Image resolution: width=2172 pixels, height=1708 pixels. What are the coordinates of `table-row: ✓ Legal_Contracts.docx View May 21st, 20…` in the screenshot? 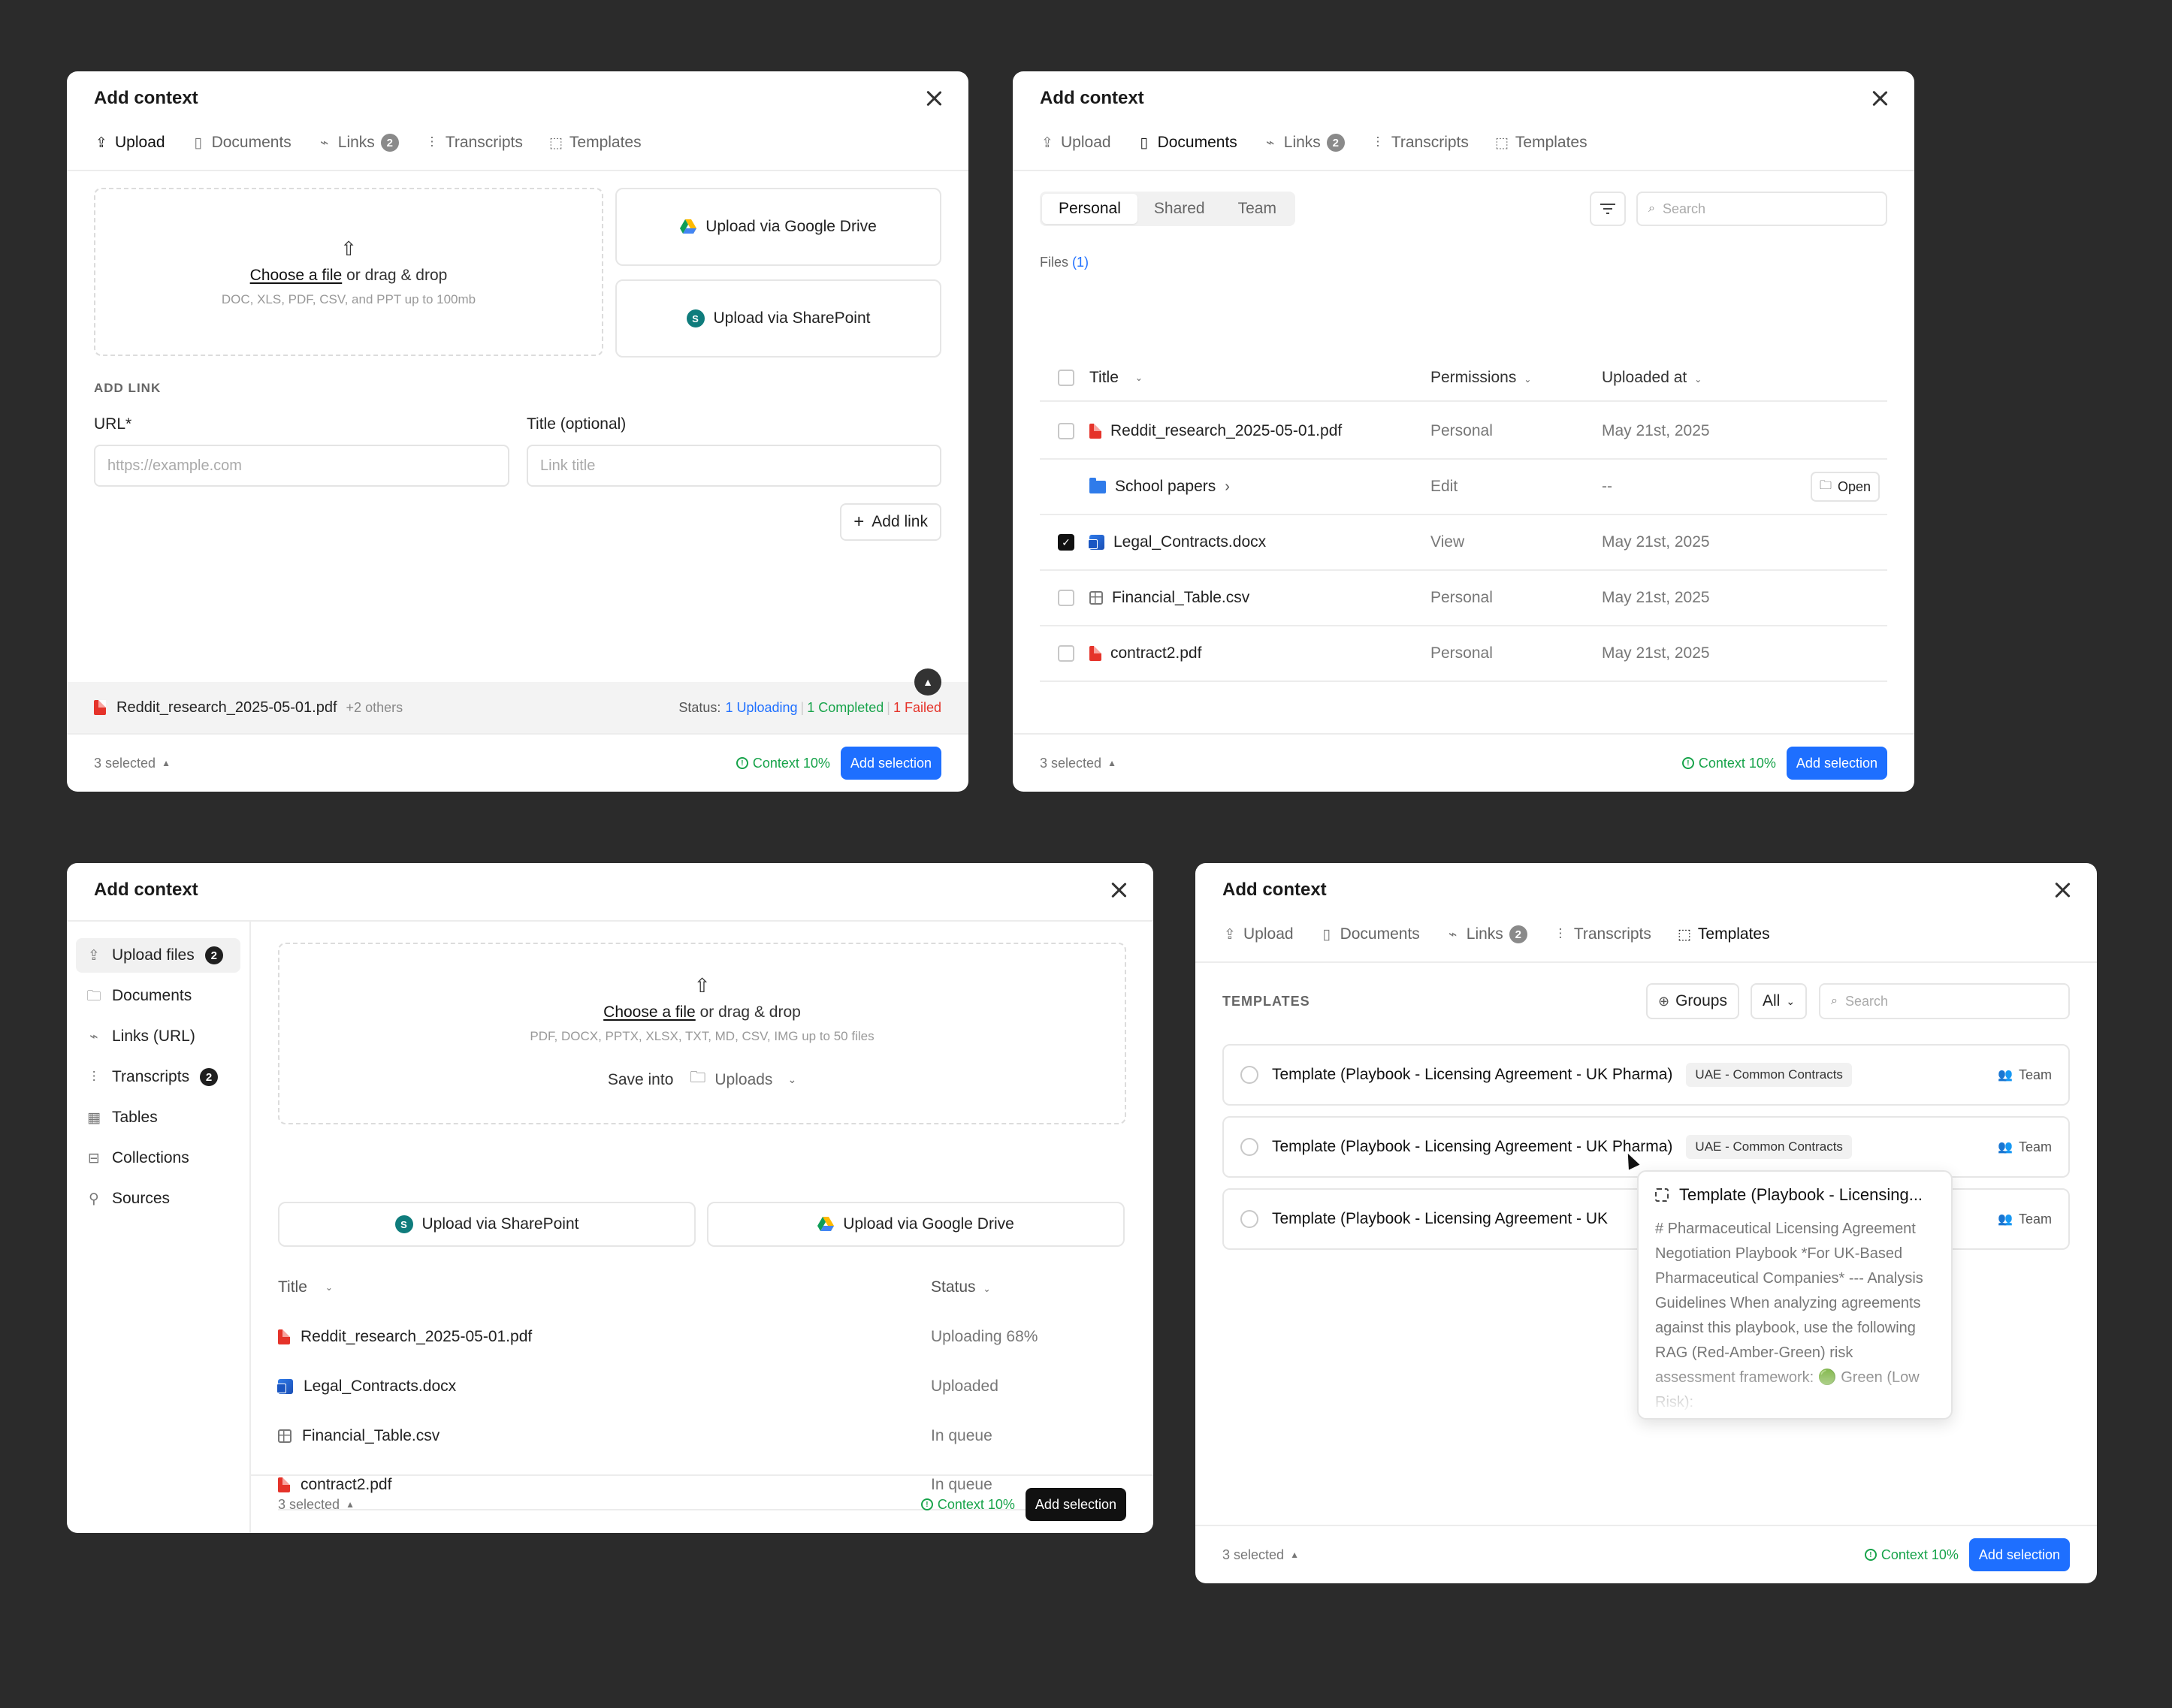 It's located at (1464, 543).